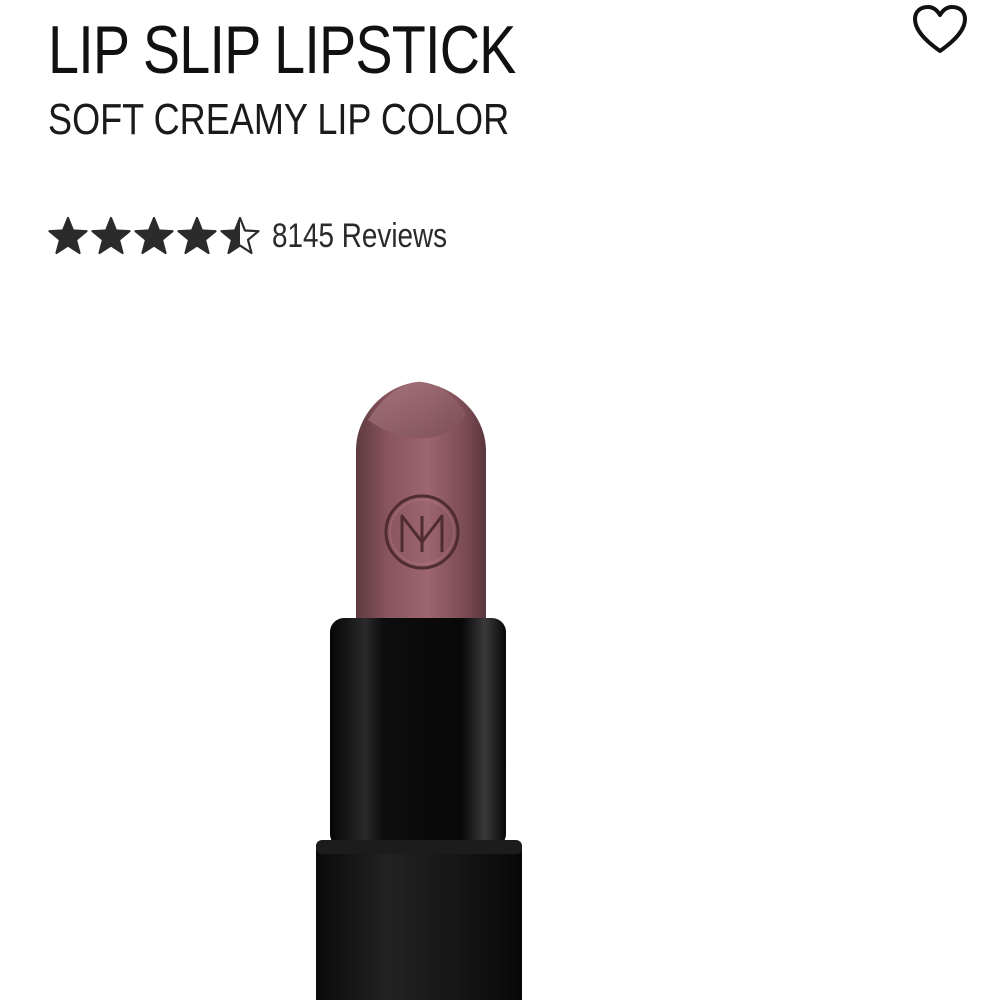  I want to click on star-half-icon, so click(240, 235).